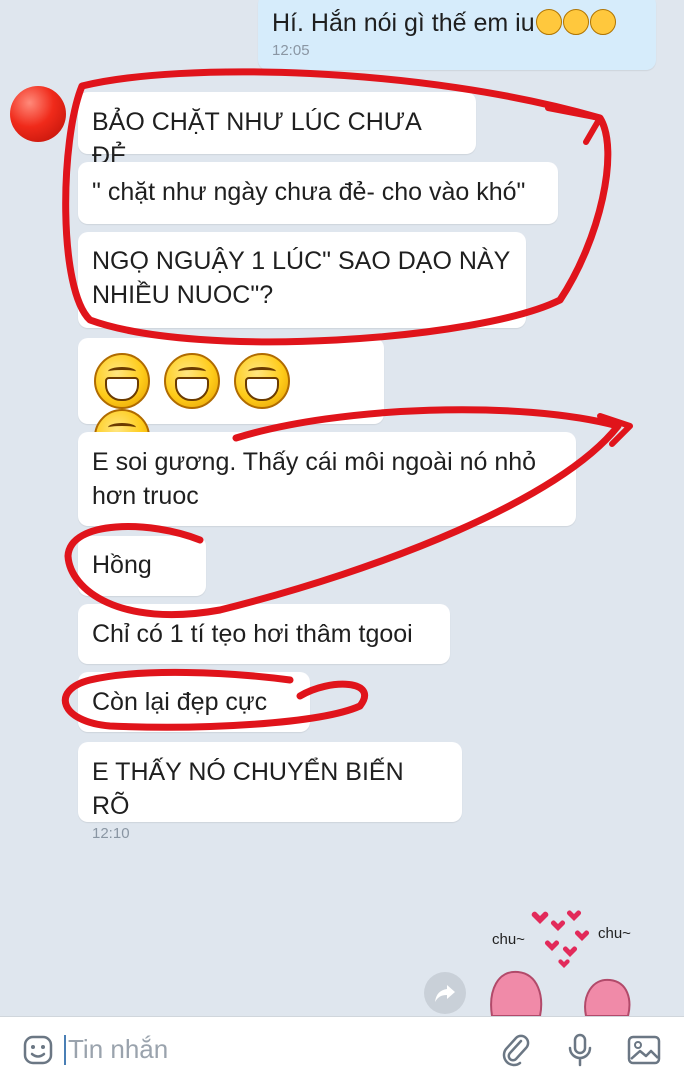 This screenshot has height=1082, width=684. What do you see at coordinates (314, 462) in the screenshot?
I see `message-text: E soi gương. Thấy cái môi ngoài nó nhỏ` at bounding box center [314, 462].